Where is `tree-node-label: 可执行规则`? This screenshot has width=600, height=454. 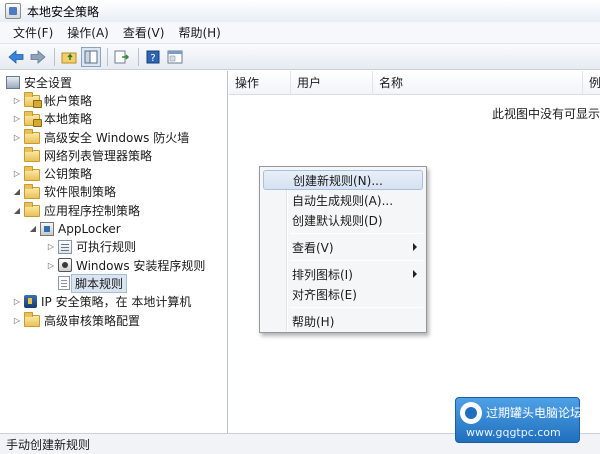
tree-node-label: 可执行规则 is located at coordinates (106, 247).